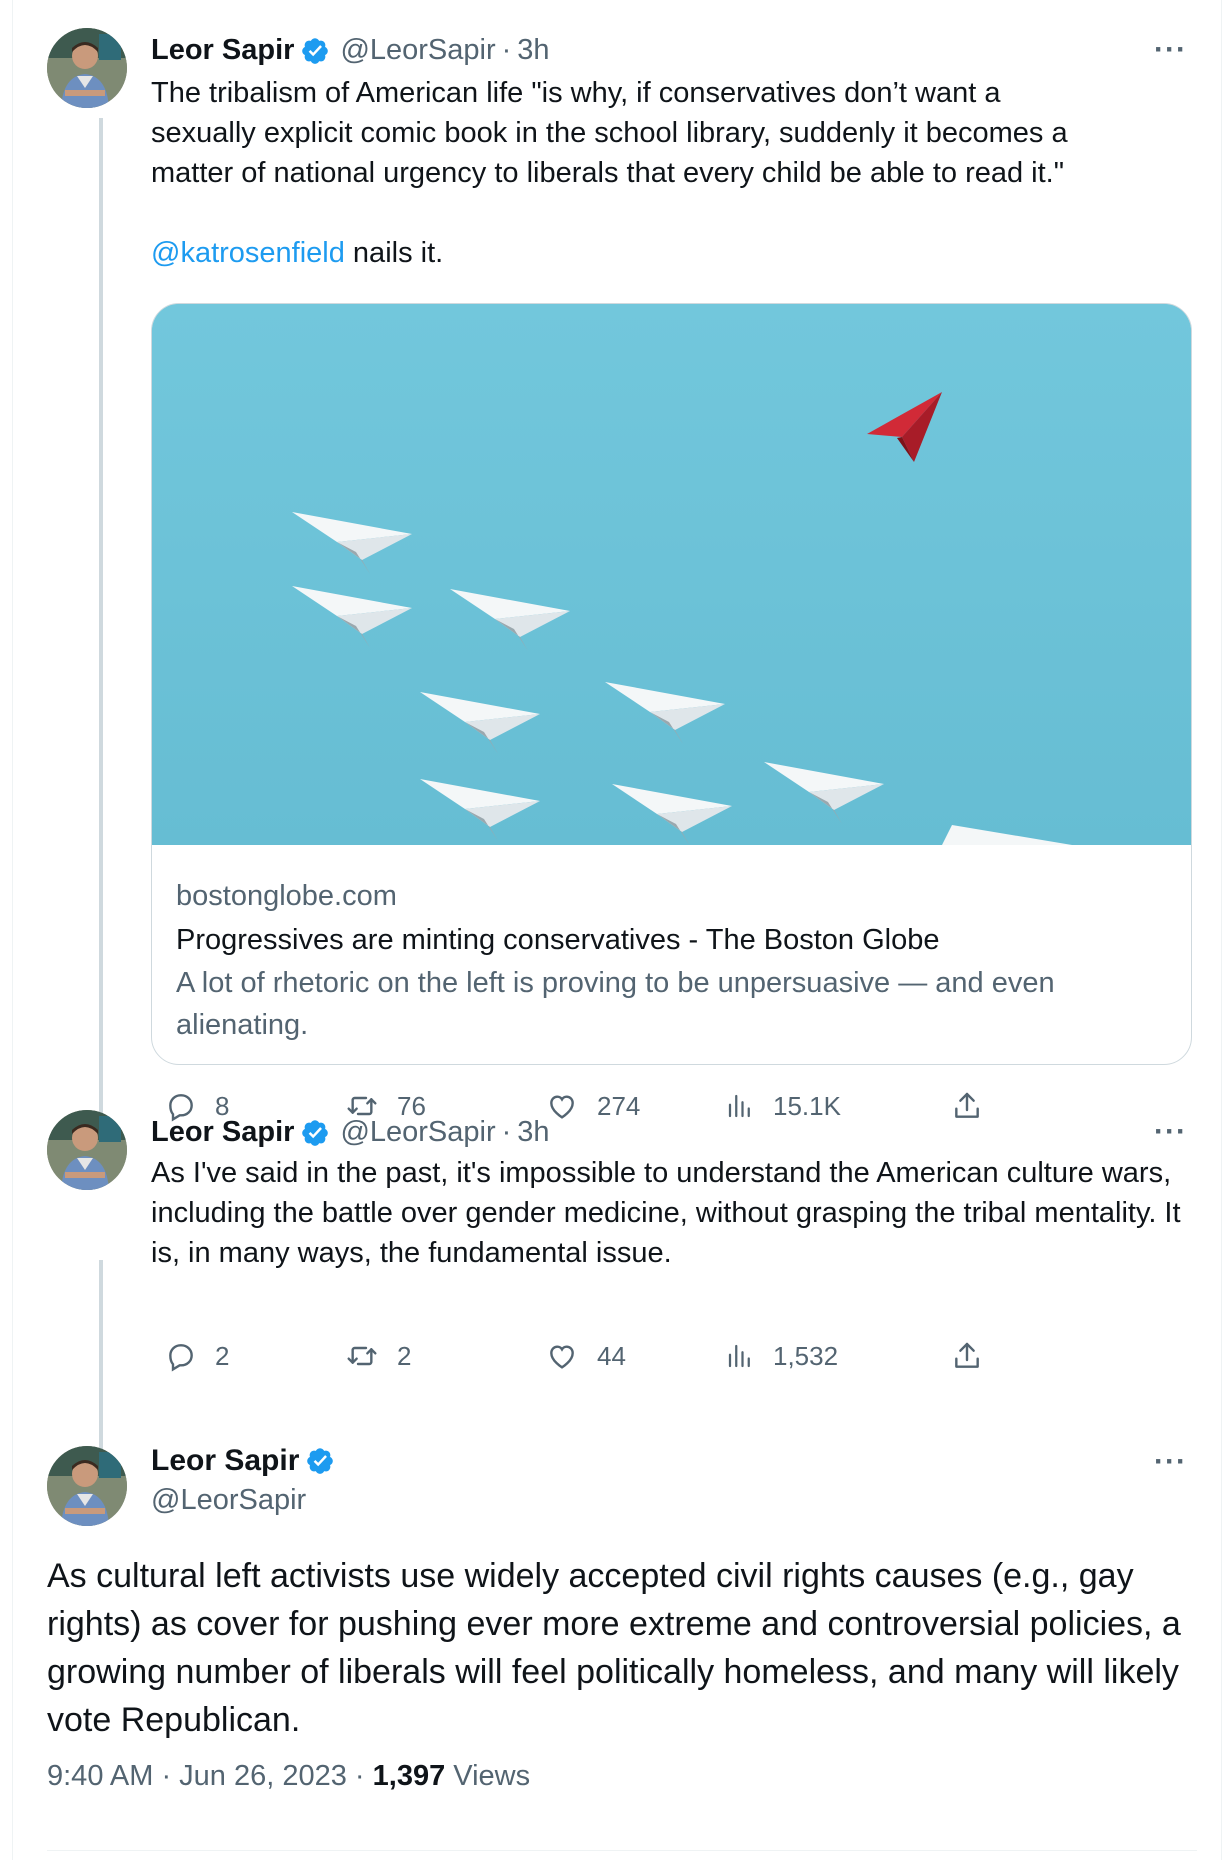 The width and height of the screenshot is (1224, 1860). What do you see at coordinates (362, 1356) in the screenshot?
I see `retweet-icon` at bounding box center [362, 1356].